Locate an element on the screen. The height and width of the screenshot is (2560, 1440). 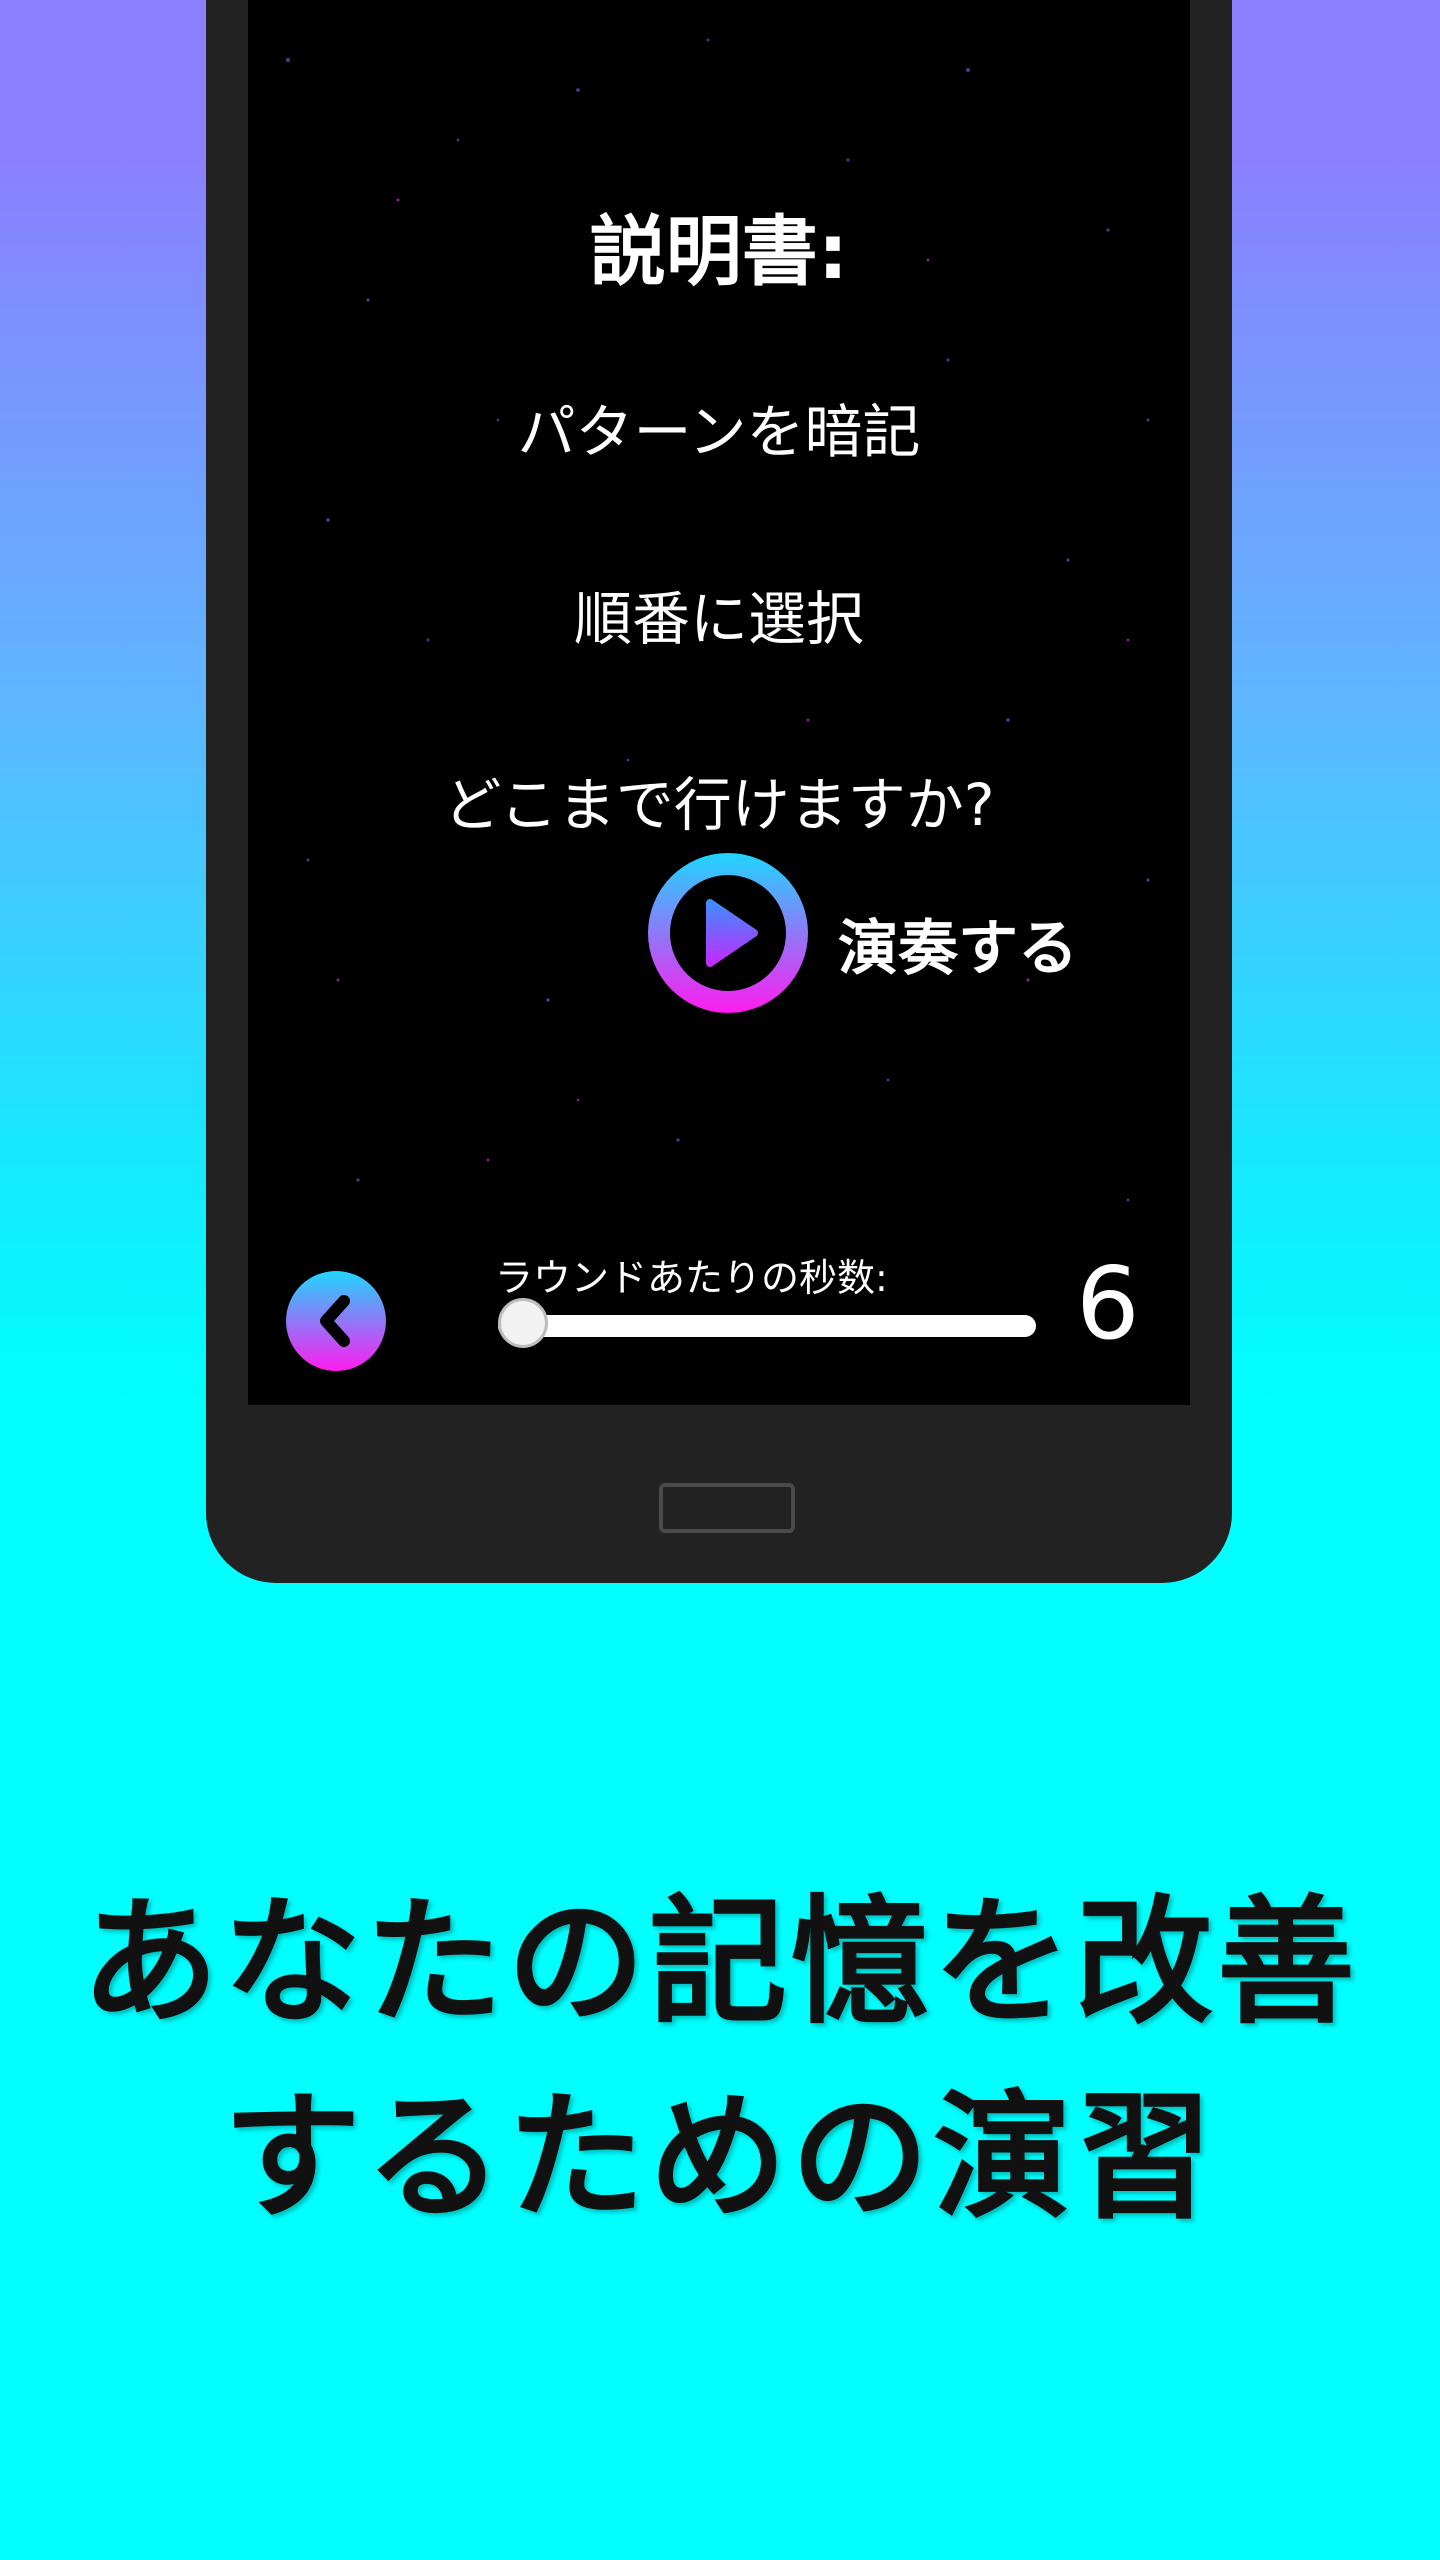
back-button is located at coordinates (336, 1321).